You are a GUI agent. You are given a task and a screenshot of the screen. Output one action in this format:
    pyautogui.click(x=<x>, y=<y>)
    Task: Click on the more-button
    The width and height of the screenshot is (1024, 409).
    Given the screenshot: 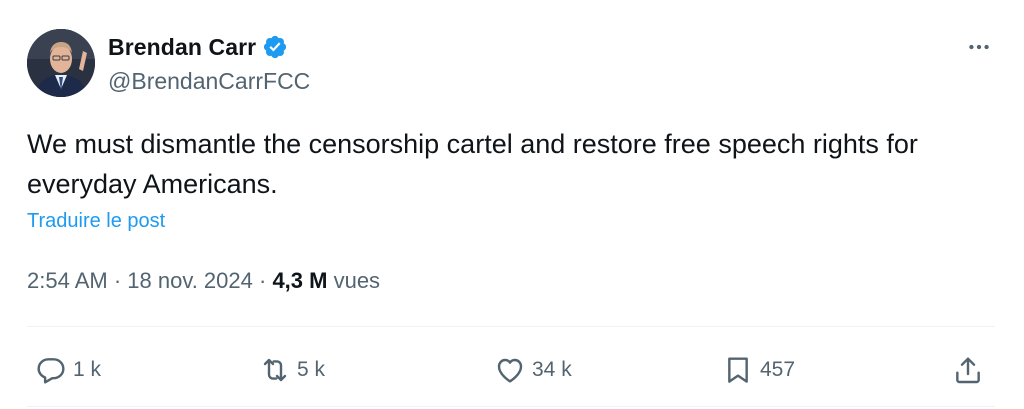 What is the action you would take?
    pyautogui.click(x=979, y=47)
    